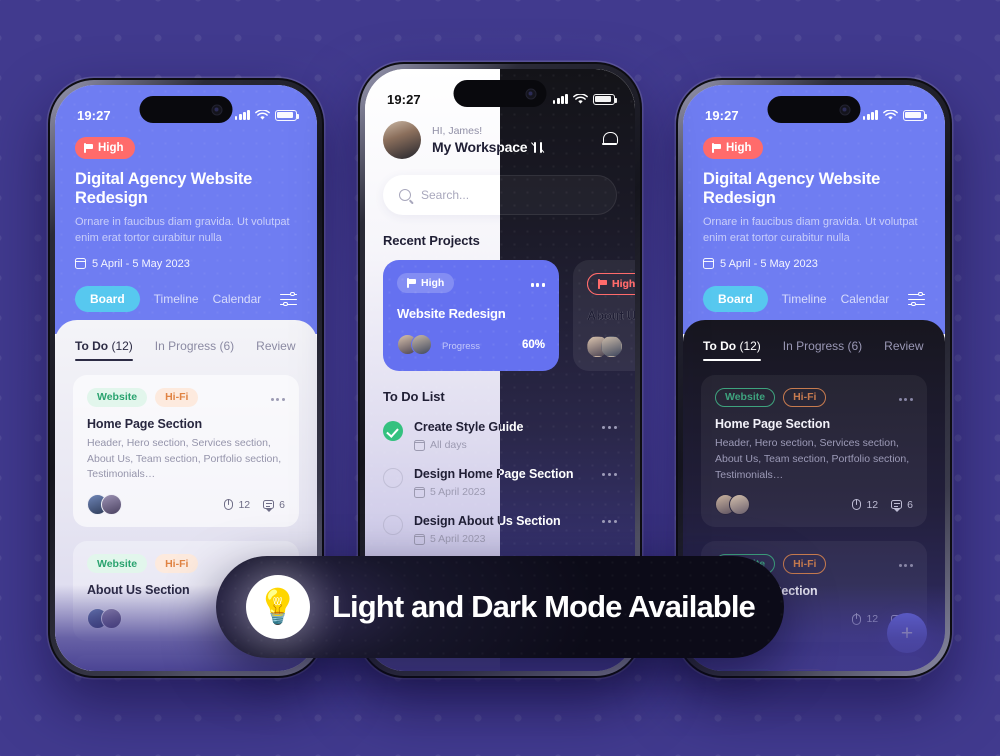 The width and height of the screenshot is (1000, 756). Describe the element at coordinates (538, 147) in the screenshot. I see `sort-icon` at that location.